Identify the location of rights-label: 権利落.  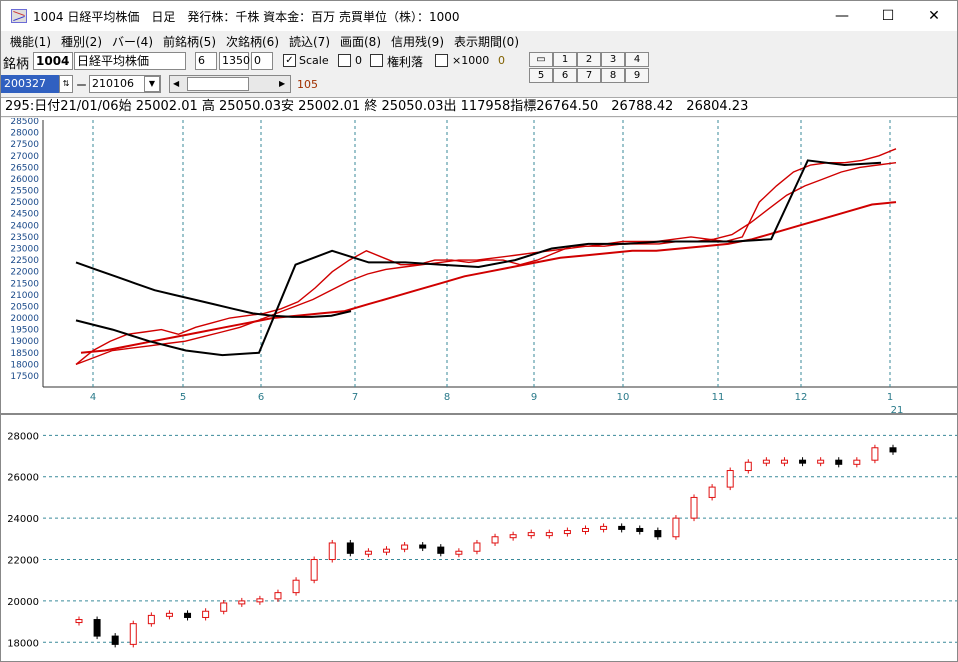
(405, 62).